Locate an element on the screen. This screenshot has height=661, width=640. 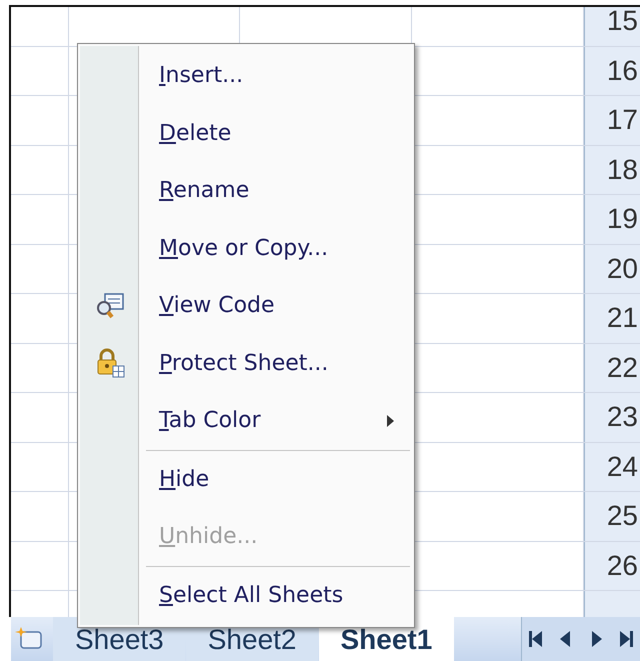
row-header: 23 is located at coordinates (612, 417).